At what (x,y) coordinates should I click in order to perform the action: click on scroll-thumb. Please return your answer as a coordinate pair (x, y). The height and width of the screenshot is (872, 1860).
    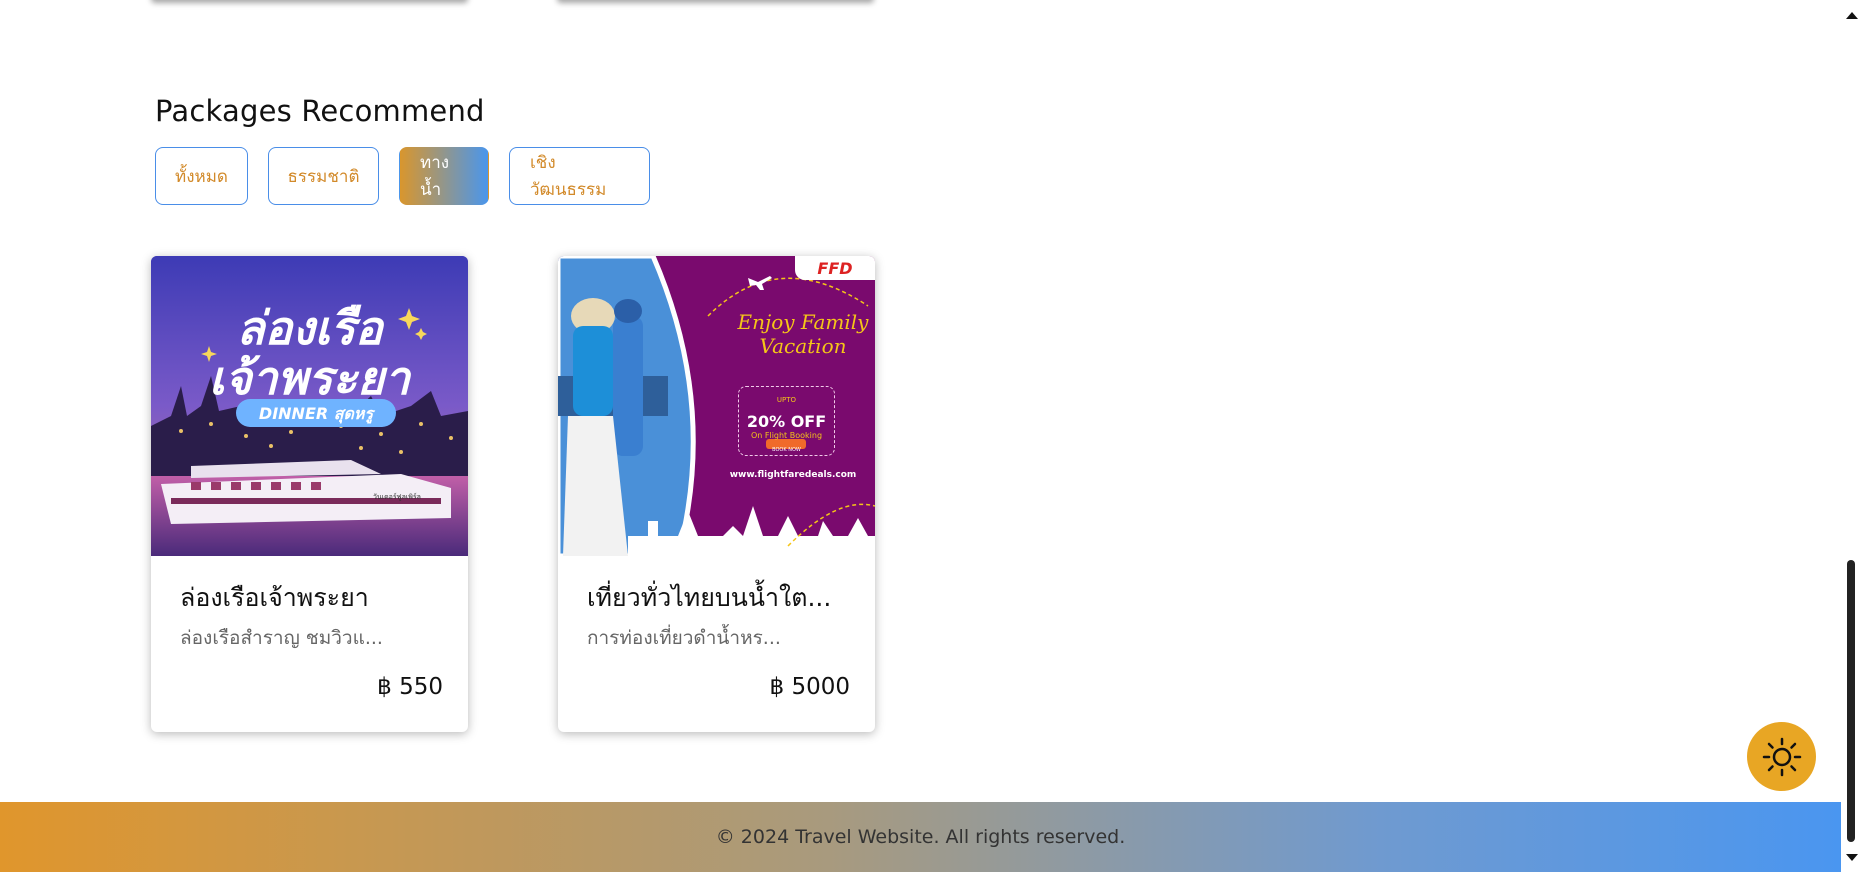
    Looking at the image, I should click on (1851, 701).